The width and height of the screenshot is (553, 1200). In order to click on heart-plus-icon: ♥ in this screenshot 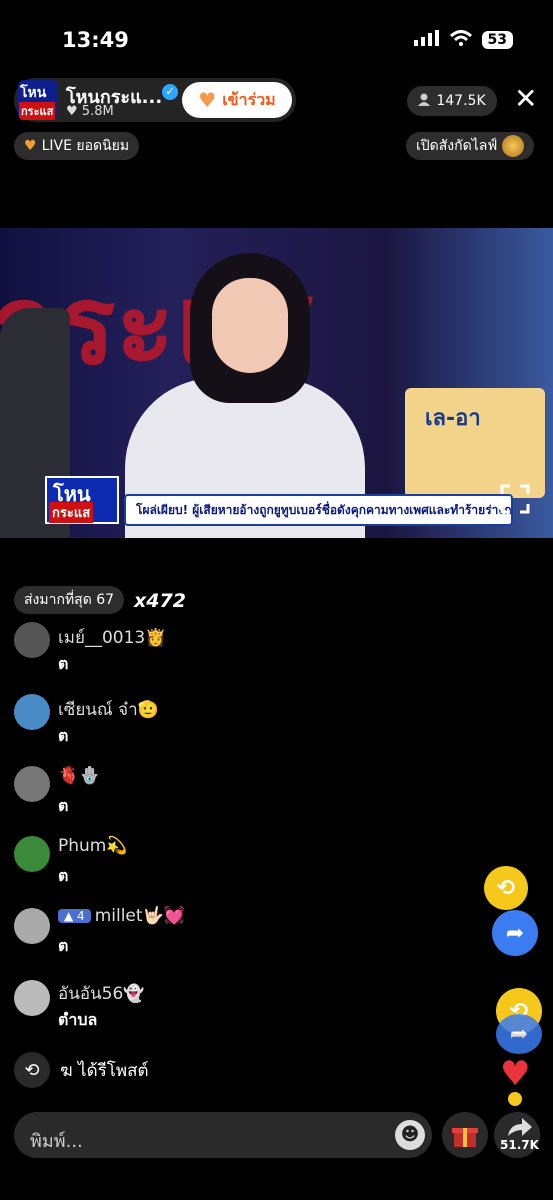, I will do `click(207, 100)`.